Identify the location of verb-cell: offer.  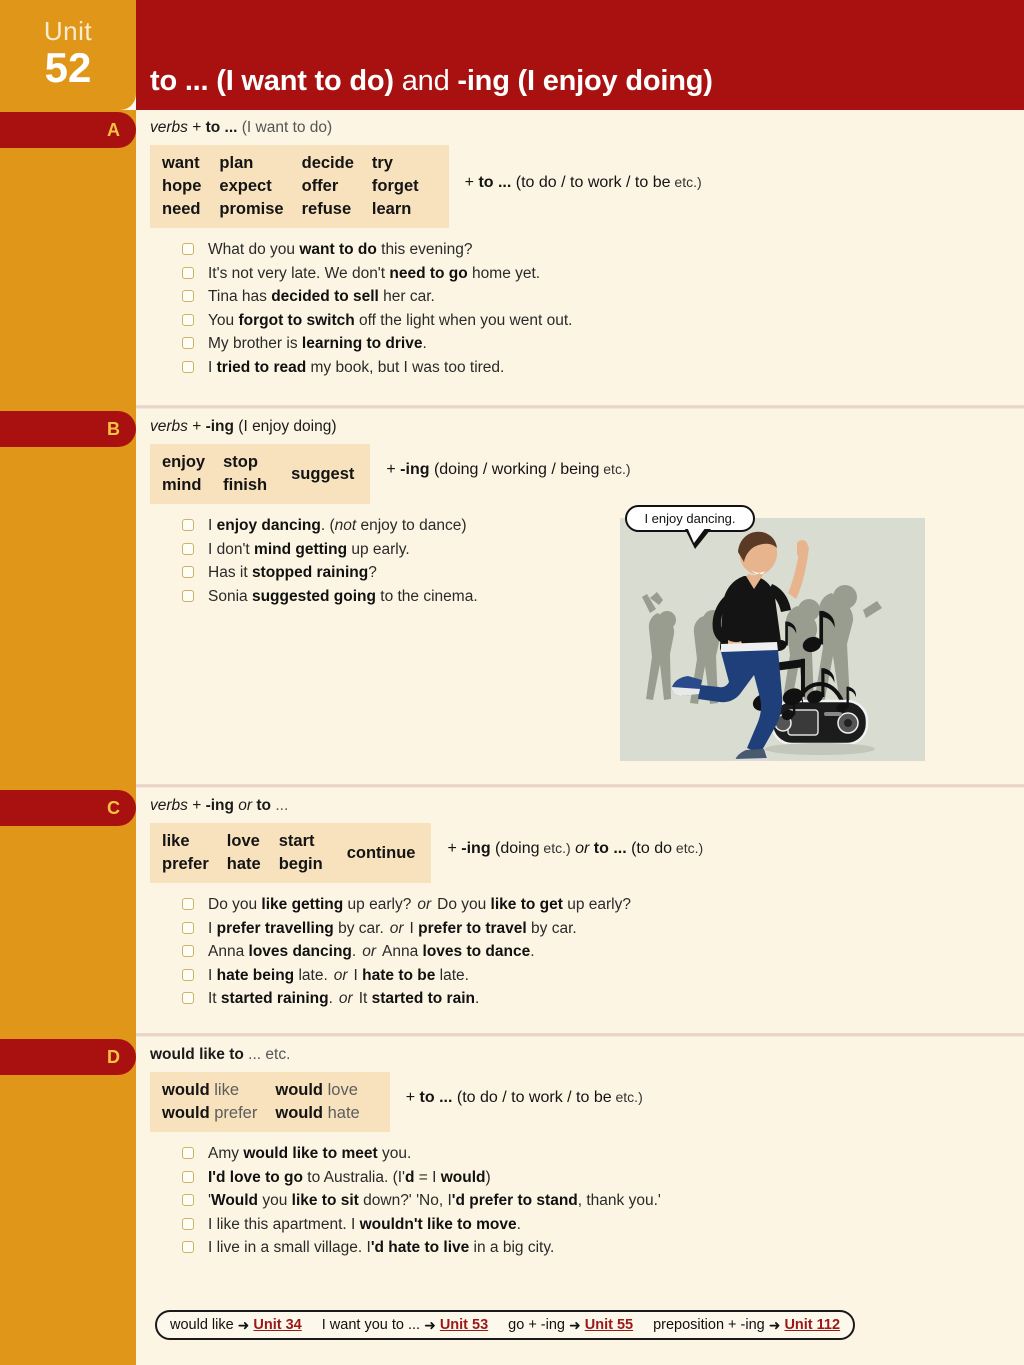
(320, 186).